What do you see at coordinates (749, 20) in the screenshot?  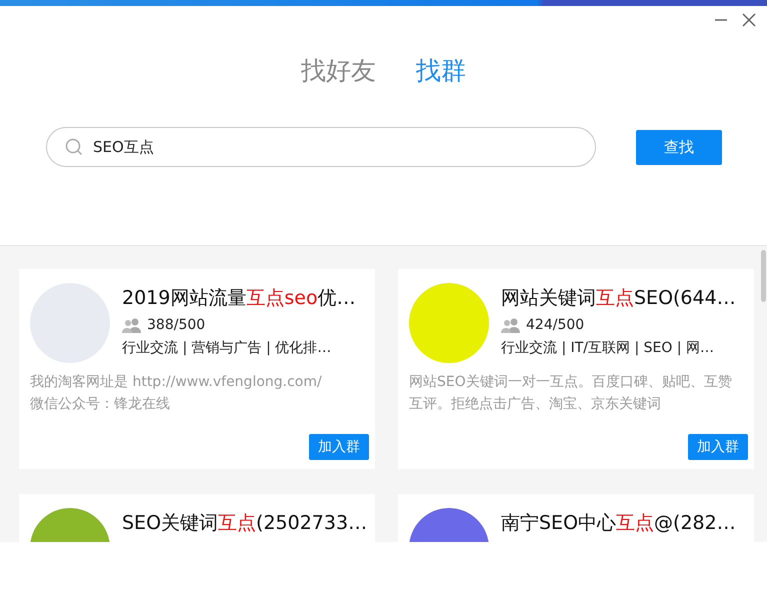 I see `close-icon` at bounding box center [749, 20].